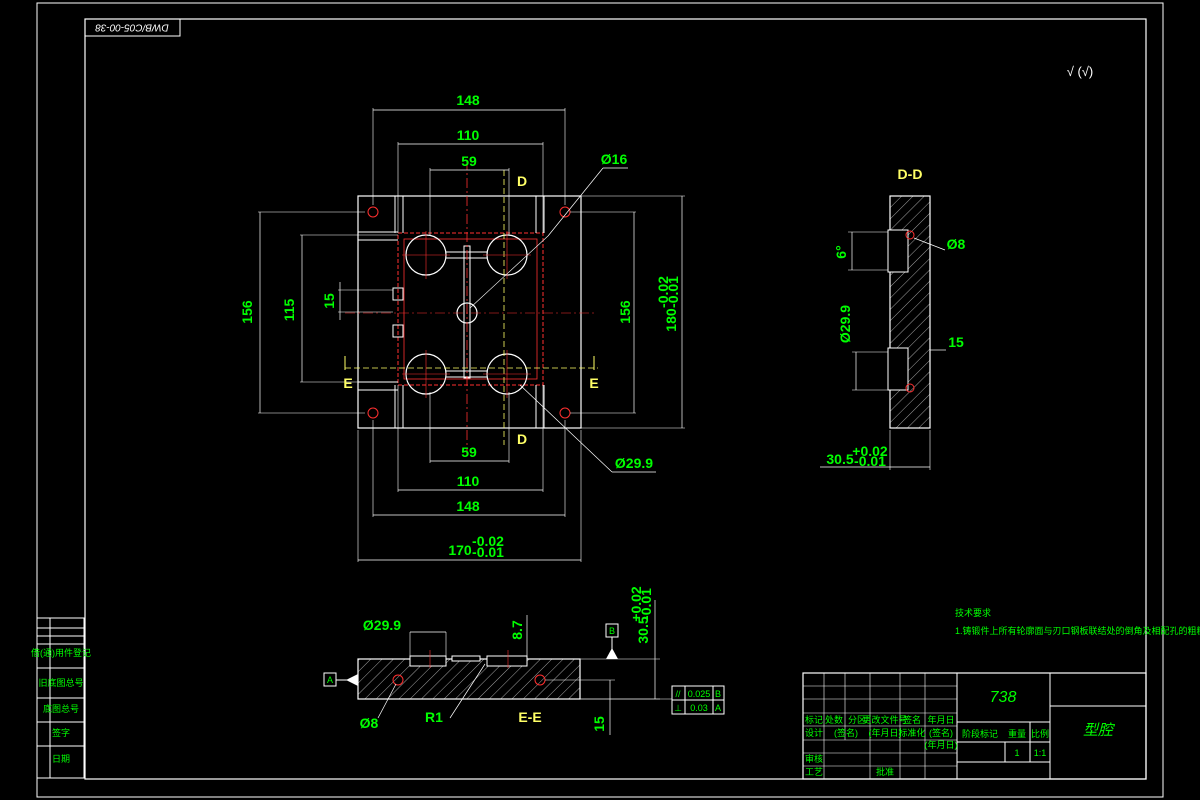 Image resolution: width=1200 pixels, height=800 pixels. Describe the element at coordinates (522, 181) in the screenshot. I see `label-d-top: D` at that location.